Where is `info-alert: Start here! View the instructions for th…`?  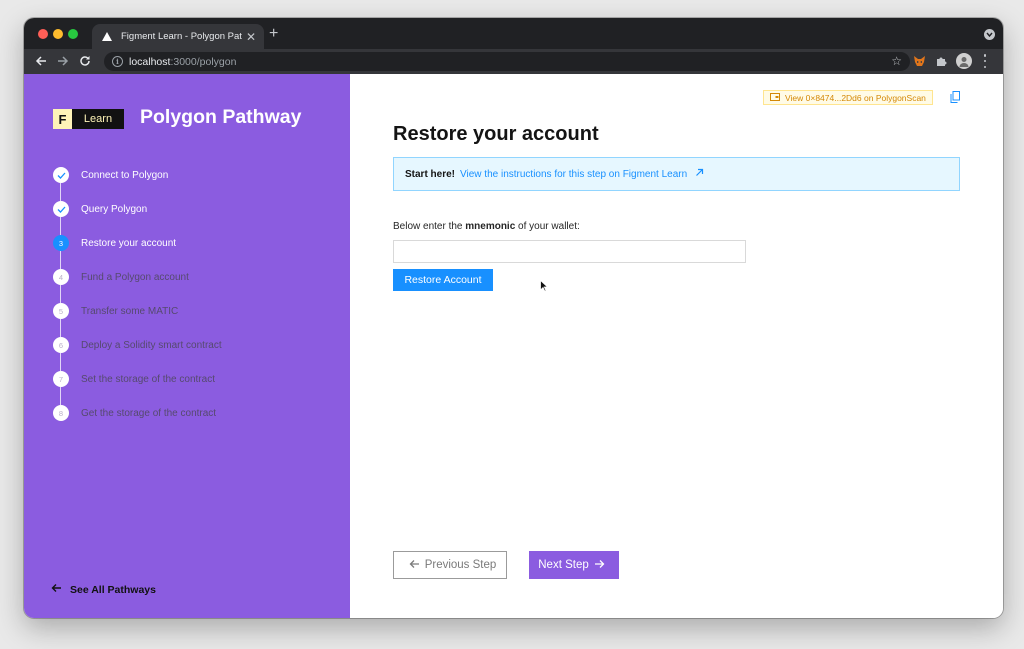 info-alert: Start here! View the instructions for th… is located at coordinates (676, 174).